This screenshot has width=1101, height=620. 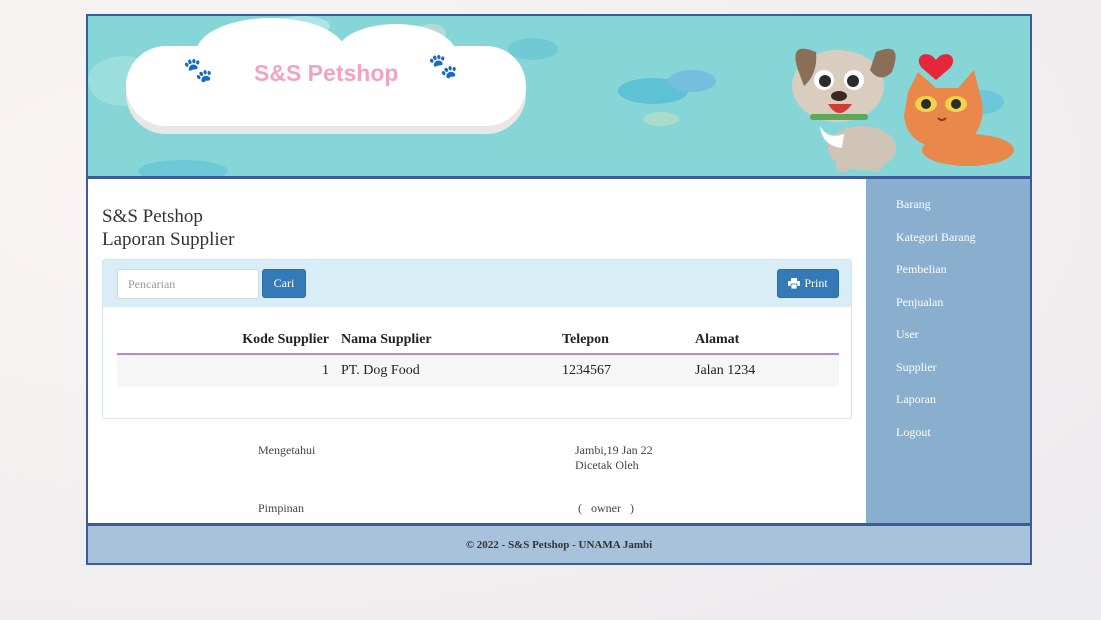 I want to click on header-kode-supplier: Kode Supplier, so click(x=226, y=340).